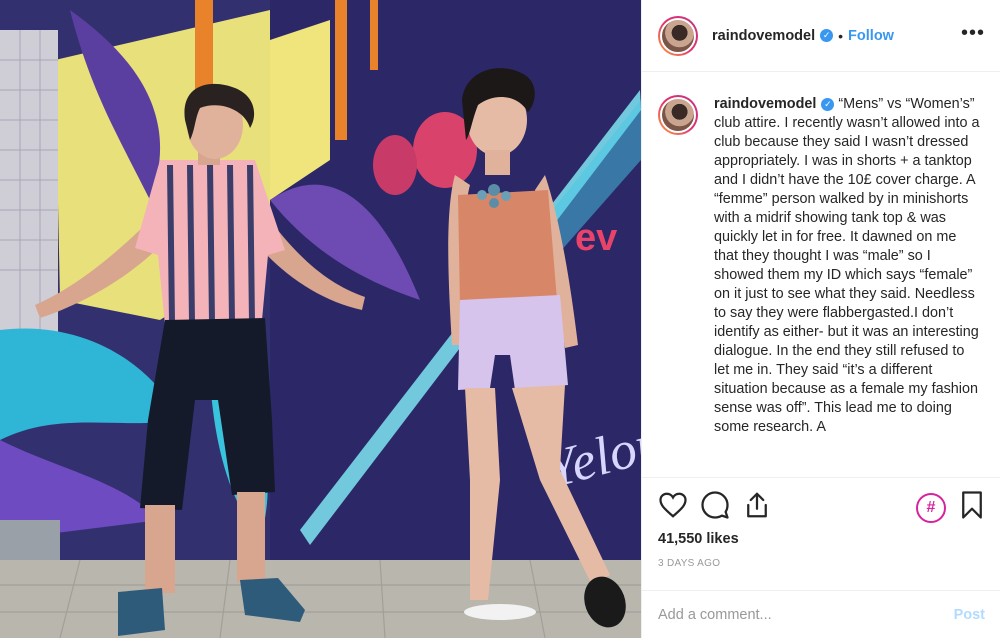 This screenshot has width=1000, height=638. What do you see at coordinates (673, 505) in the screenshot?
I see `heart-icon` at bounding box center [673, 505].